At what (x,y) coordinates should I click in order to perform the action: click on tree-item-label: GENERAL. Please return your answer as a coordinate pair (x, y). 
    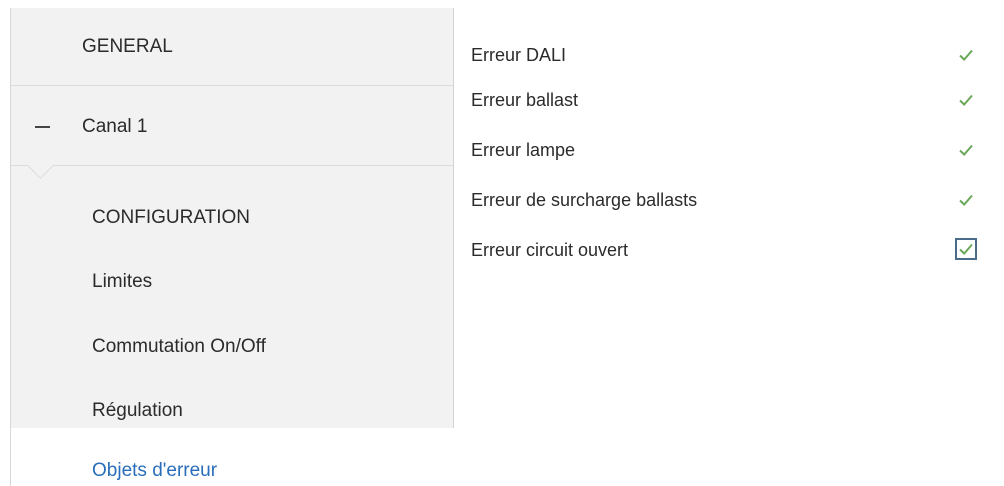
    Looking at the image, I should click on (127, 46).